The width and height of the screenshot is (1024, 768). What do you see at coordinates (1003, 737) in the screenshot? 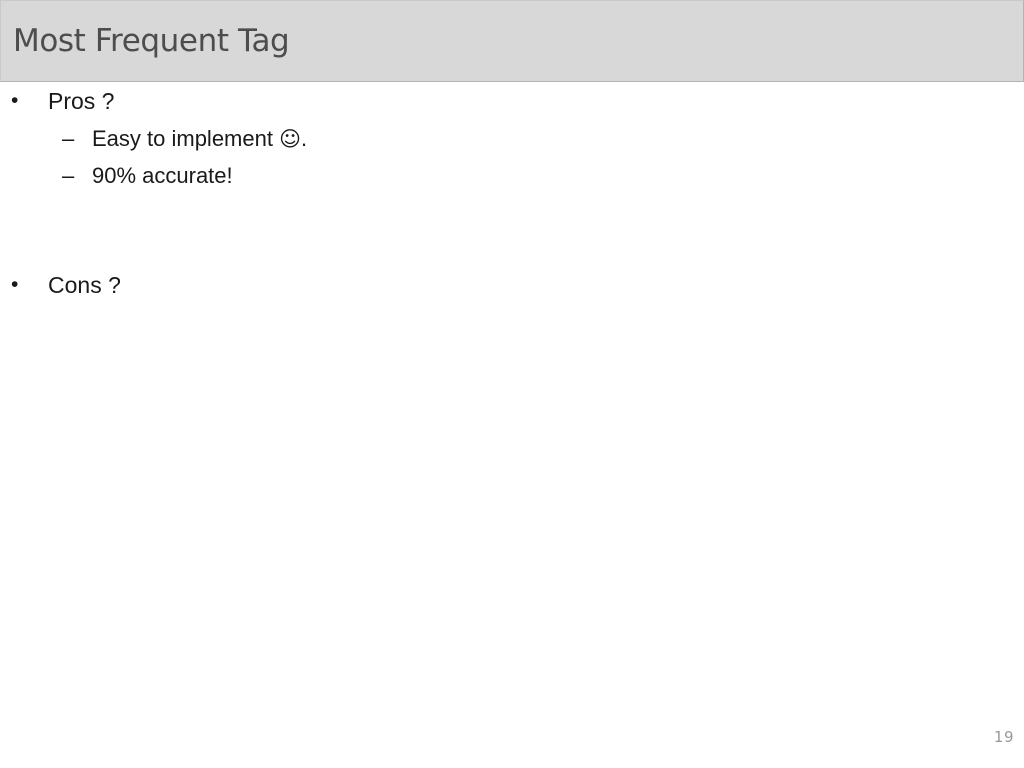
I see `page-number: 19` at bounding box center [1003, 737].